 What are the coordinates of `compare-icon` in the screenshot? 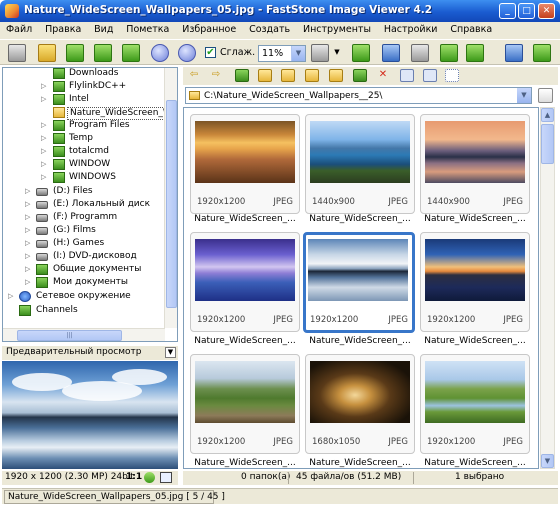 It's located at (420, 53).